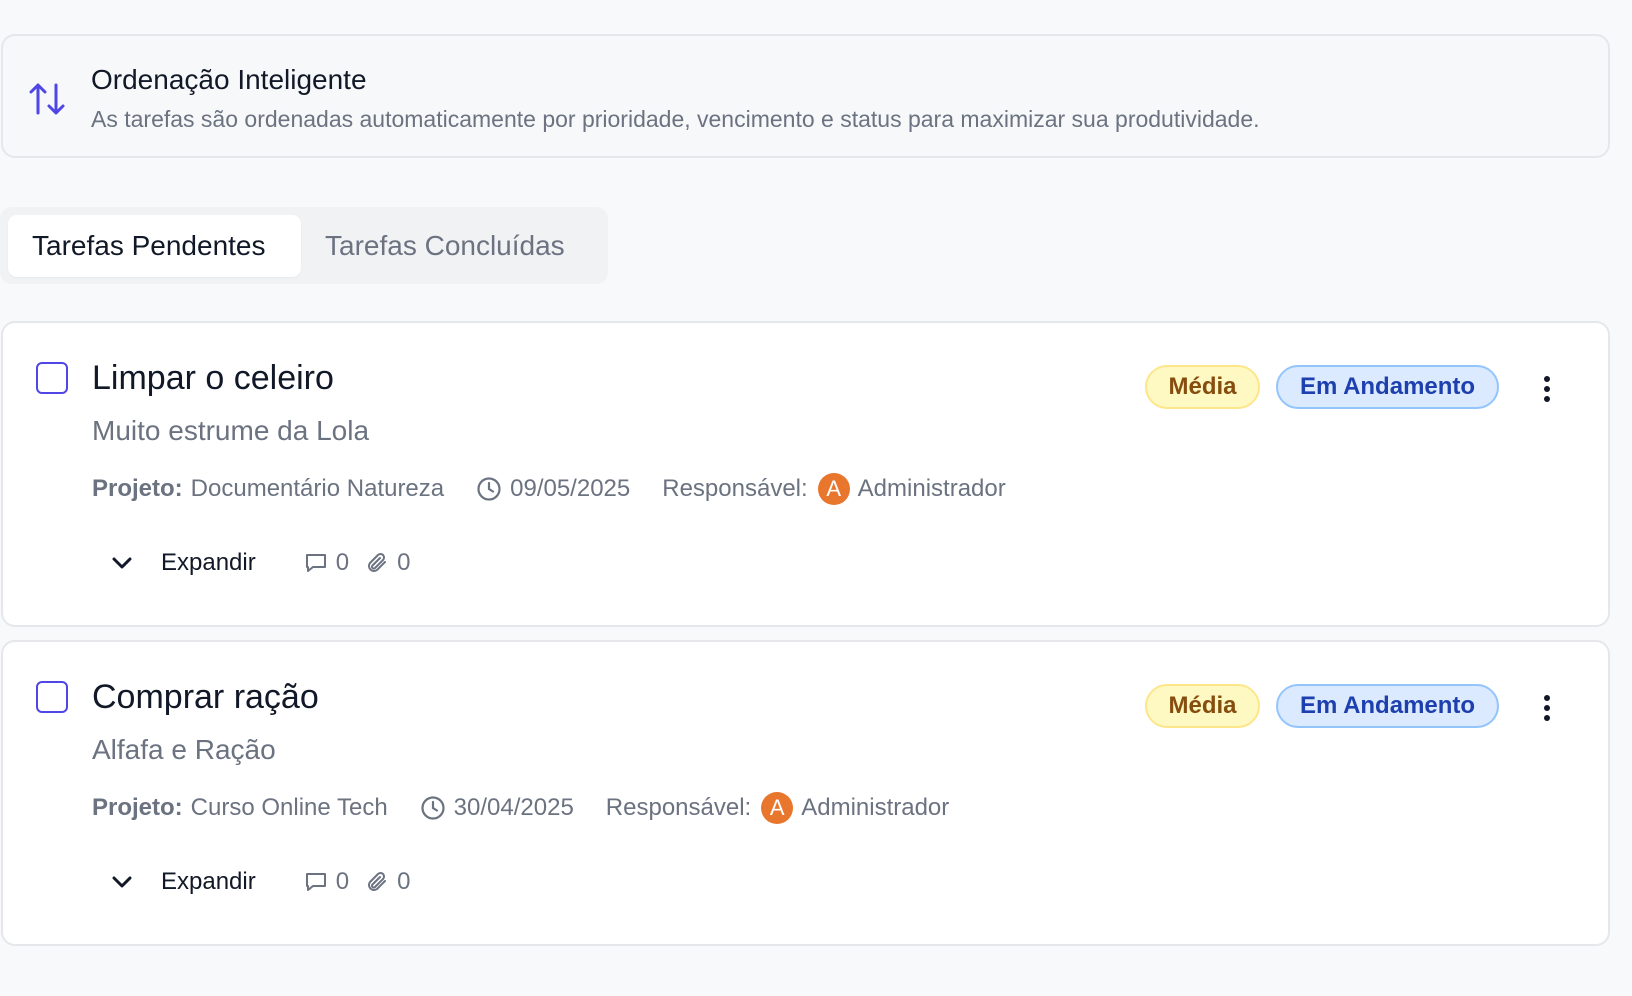 The width and height of the screenshot is (1632, 996). I want to click on project-name: Documentário Natureza, so click(317, 488).